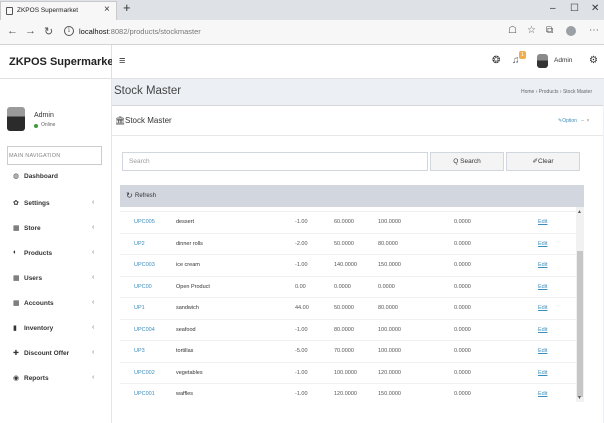 The height and width of the screenshot is (423, 604). Describe the element at coordinates (574, 8) in the screenshot. I see `maximize-icon: ☐` at that location.